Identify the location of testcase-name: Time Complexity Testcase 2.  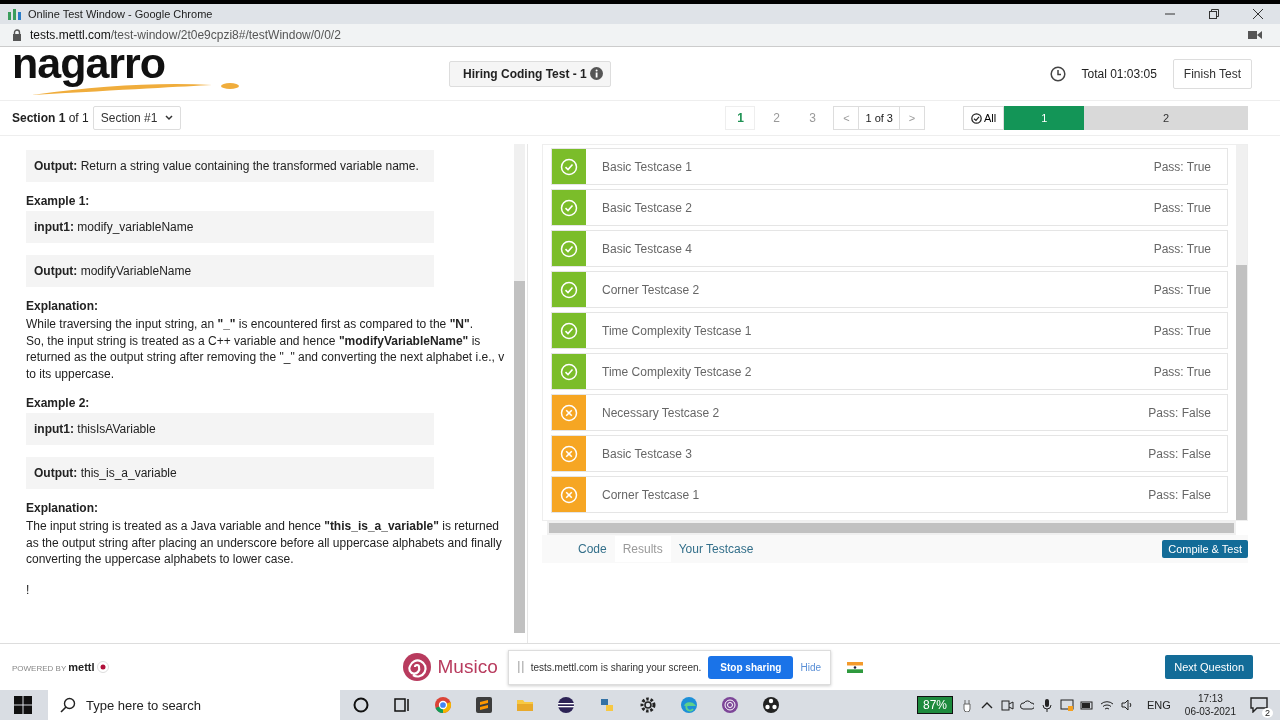
(677, 371).